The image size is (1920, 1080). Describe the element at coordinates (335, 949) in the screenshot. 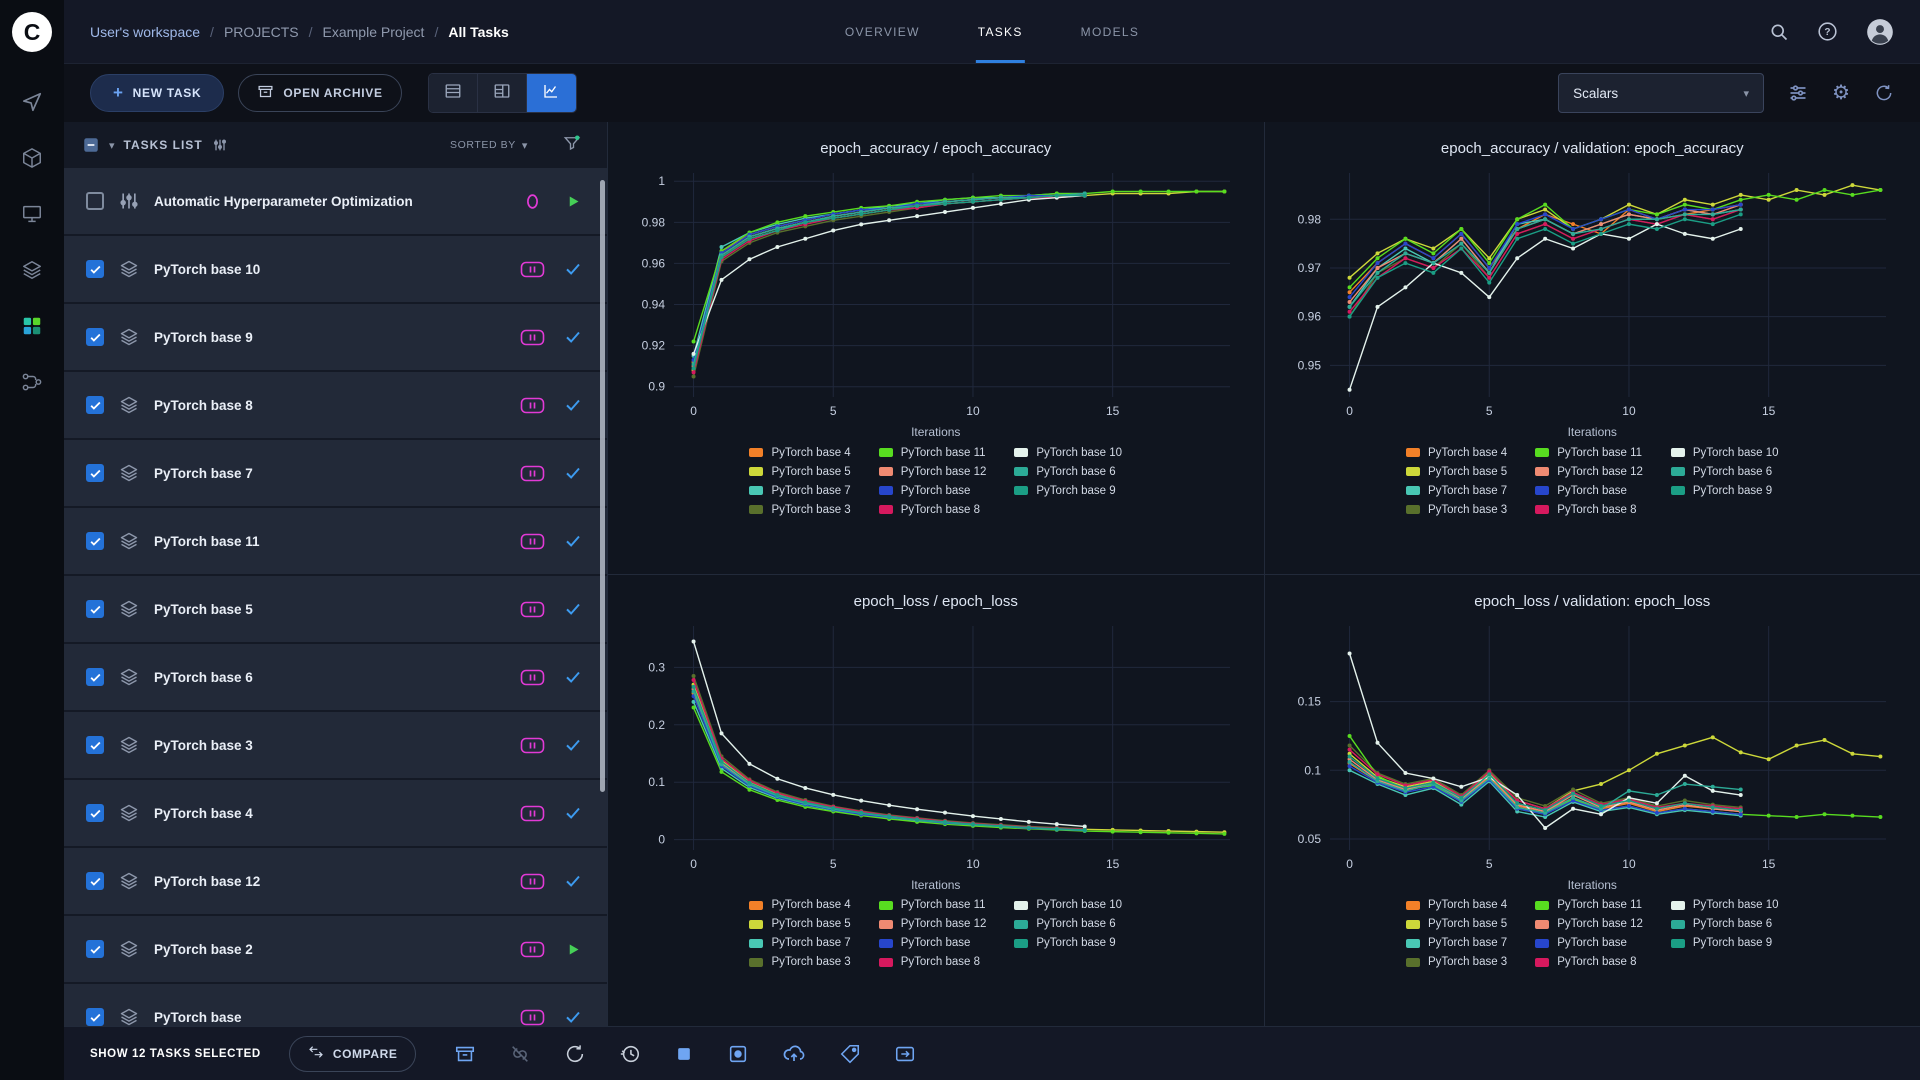

I see `task-row: PyTorch base 2` at that location.